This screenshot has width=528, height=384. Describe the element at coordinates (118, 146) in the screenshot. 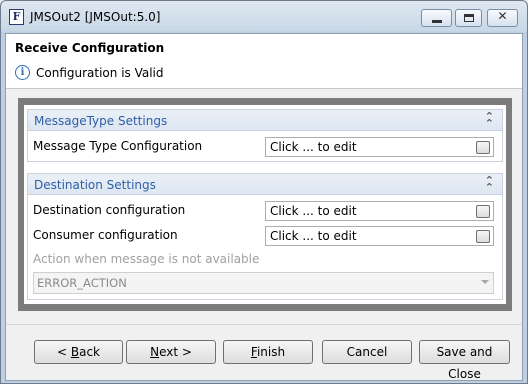

I see `field-label: Message Type Configuration` at that location.